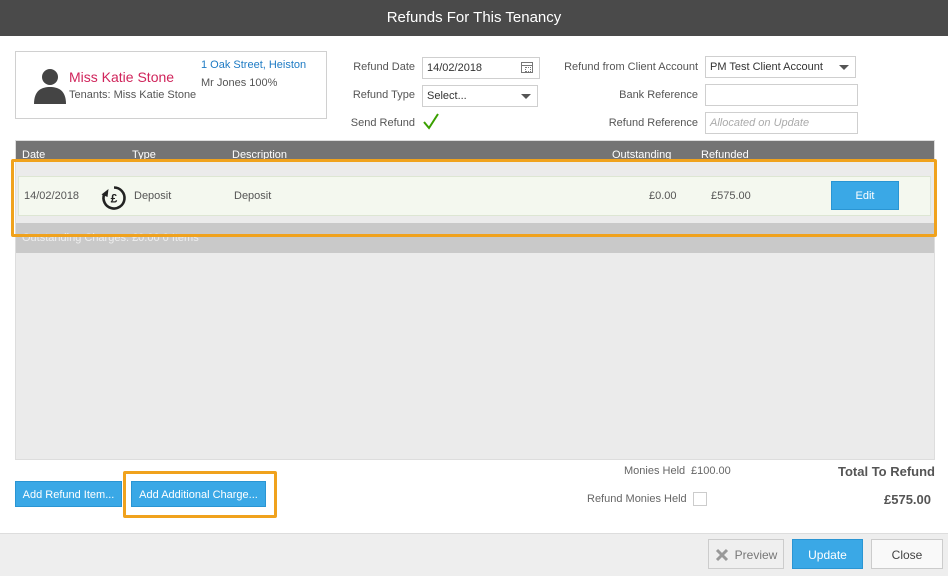  I want to click on close-button: Close, so click(907, 554).